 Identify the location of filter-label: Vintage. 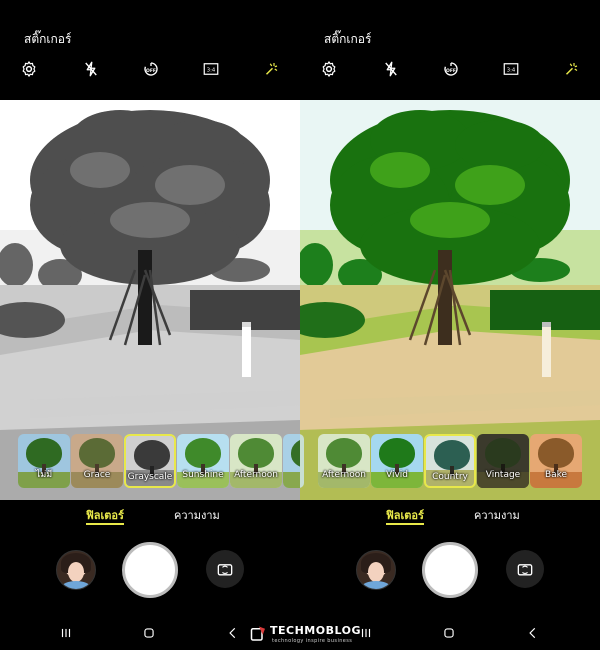
(503, 475).